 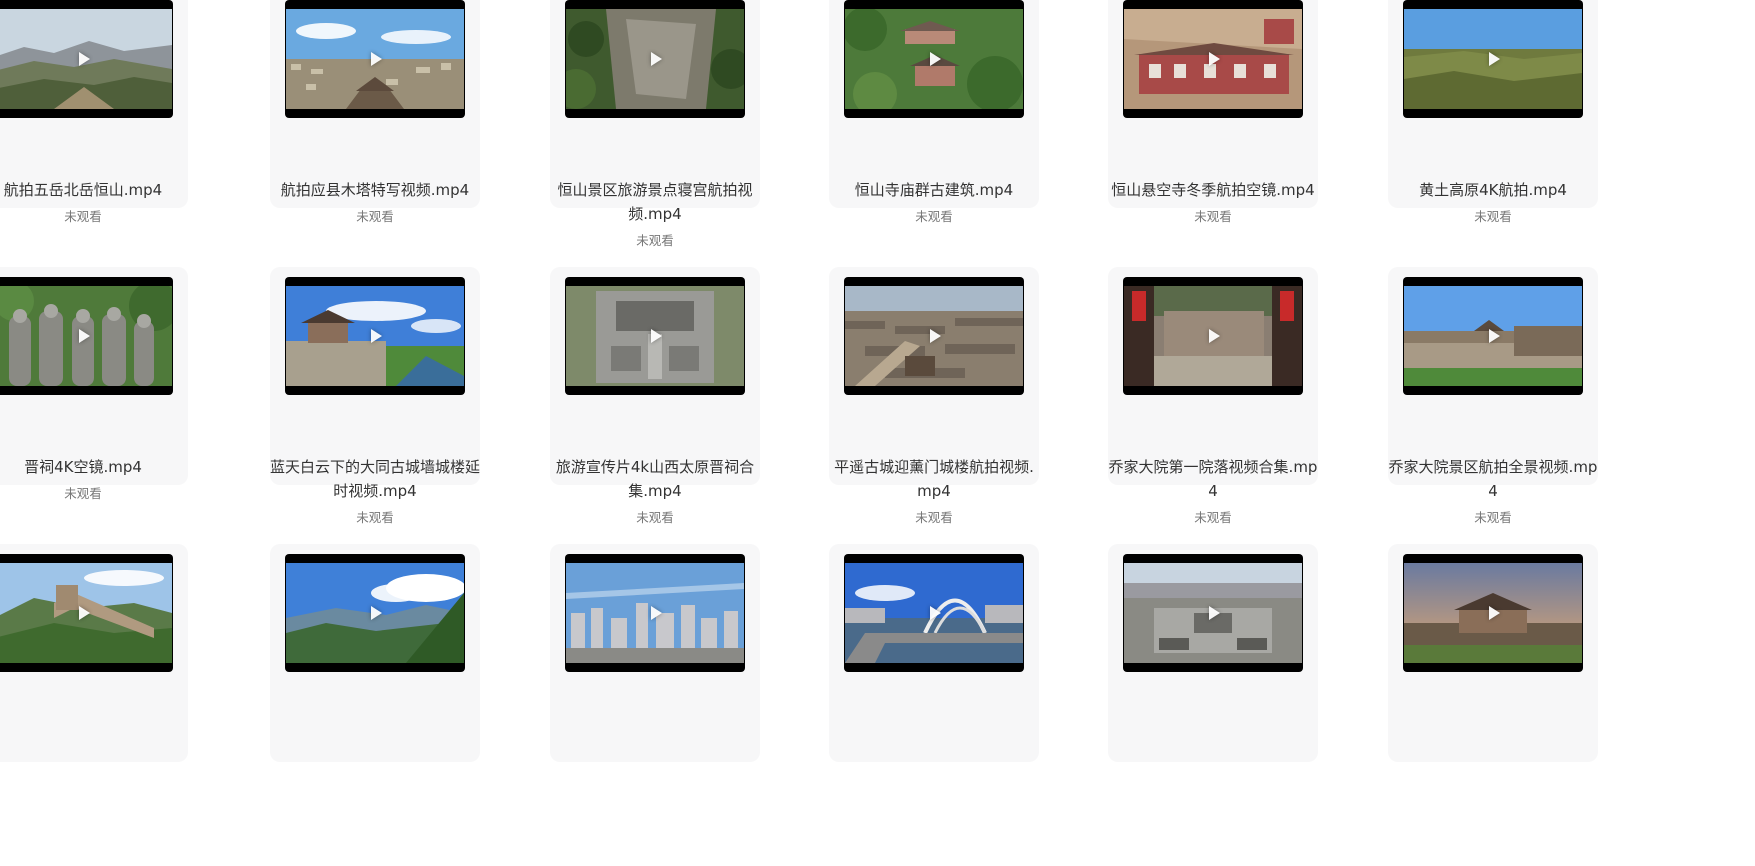 I want to click on video-title: 航拍五岳北岳恒山.mp4, so click(x=94, y=190).